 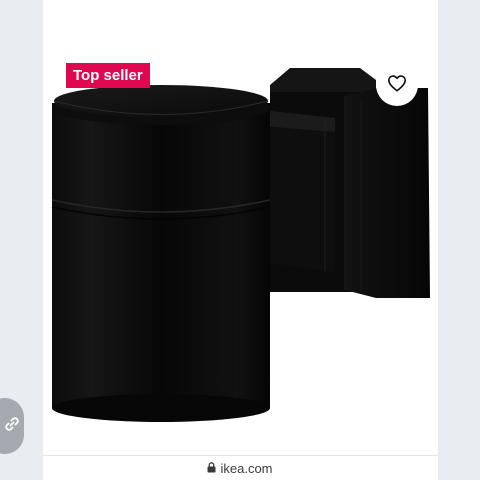 What do you see at coordinates (211, 468) in the screenshot?
I see `lock-icon` at bounding box center [211, 468].